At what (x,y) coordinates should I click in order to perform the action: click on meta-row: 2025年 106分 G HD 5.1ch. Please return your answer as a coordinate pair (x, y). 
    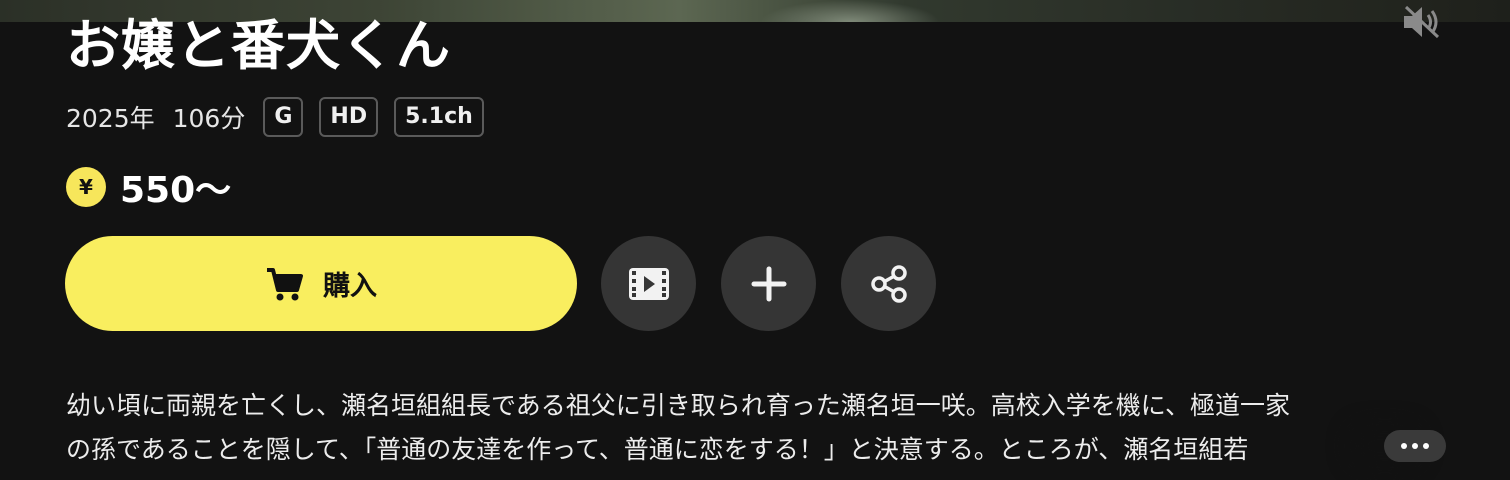
    Looking at the image, I should click on (283, 117).